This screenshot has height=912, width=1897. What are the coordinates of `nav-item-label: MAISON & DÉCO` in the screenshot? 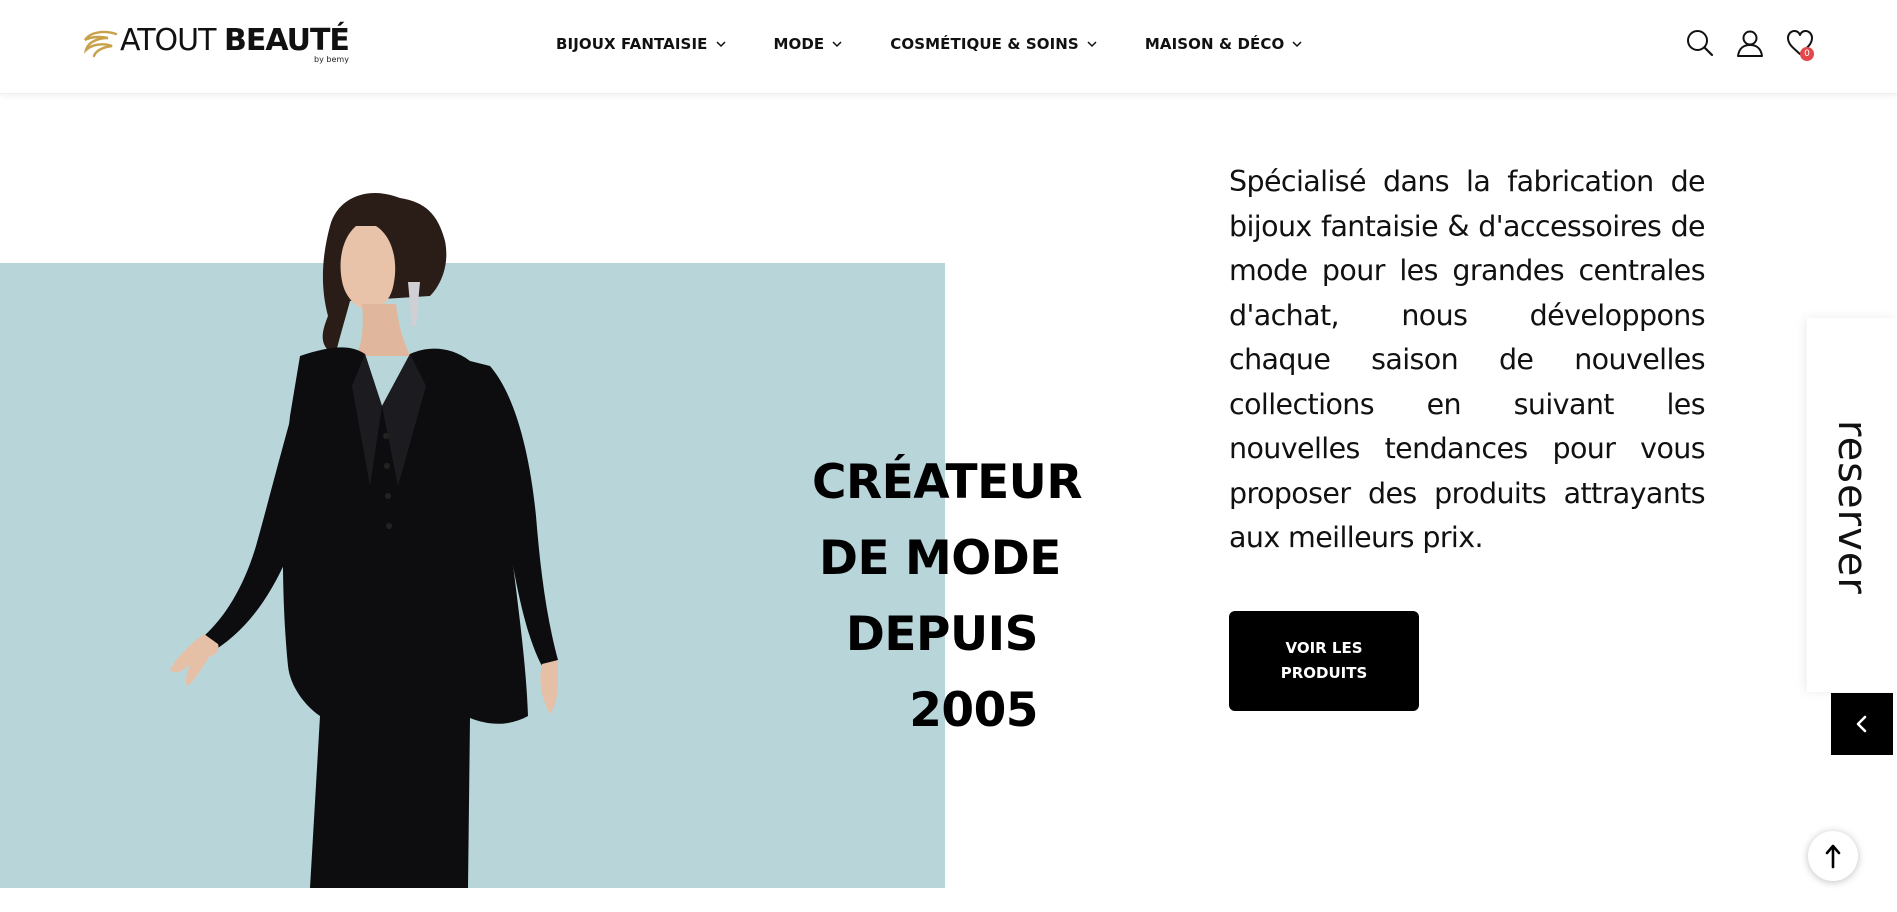 It's located at (1214, 44).